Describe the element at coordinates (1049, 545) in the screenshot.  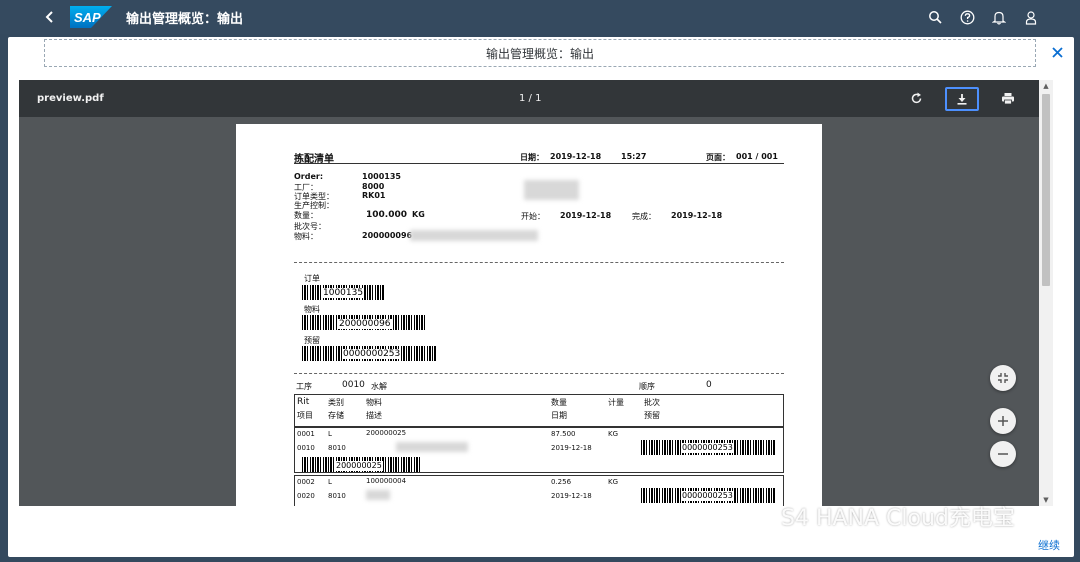
I see `continue-button: 继续` at that location.